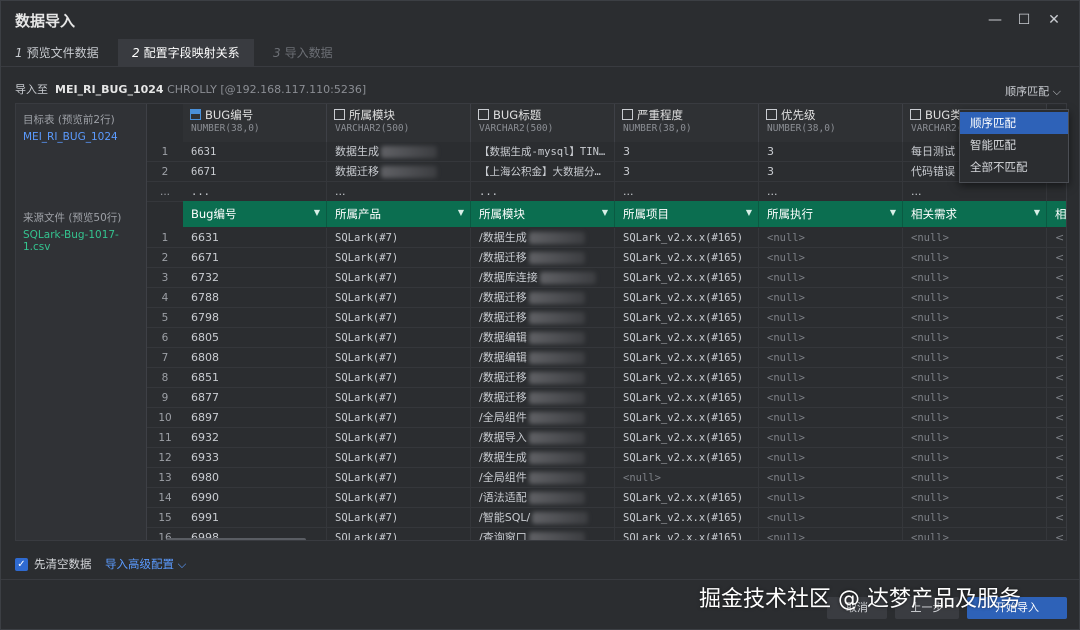  I want to click on row-number: 11, so click(165, 438).